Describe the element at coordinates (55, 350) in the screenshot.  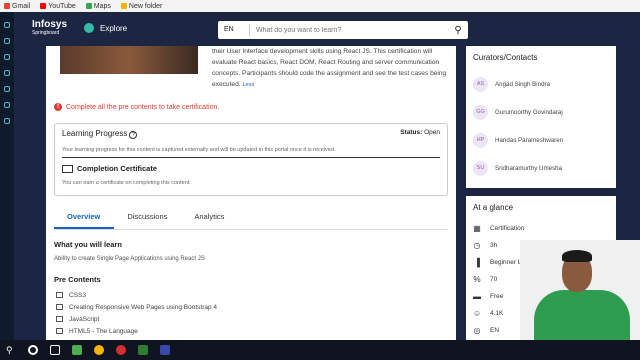
I see `task-view-icon` at that location.